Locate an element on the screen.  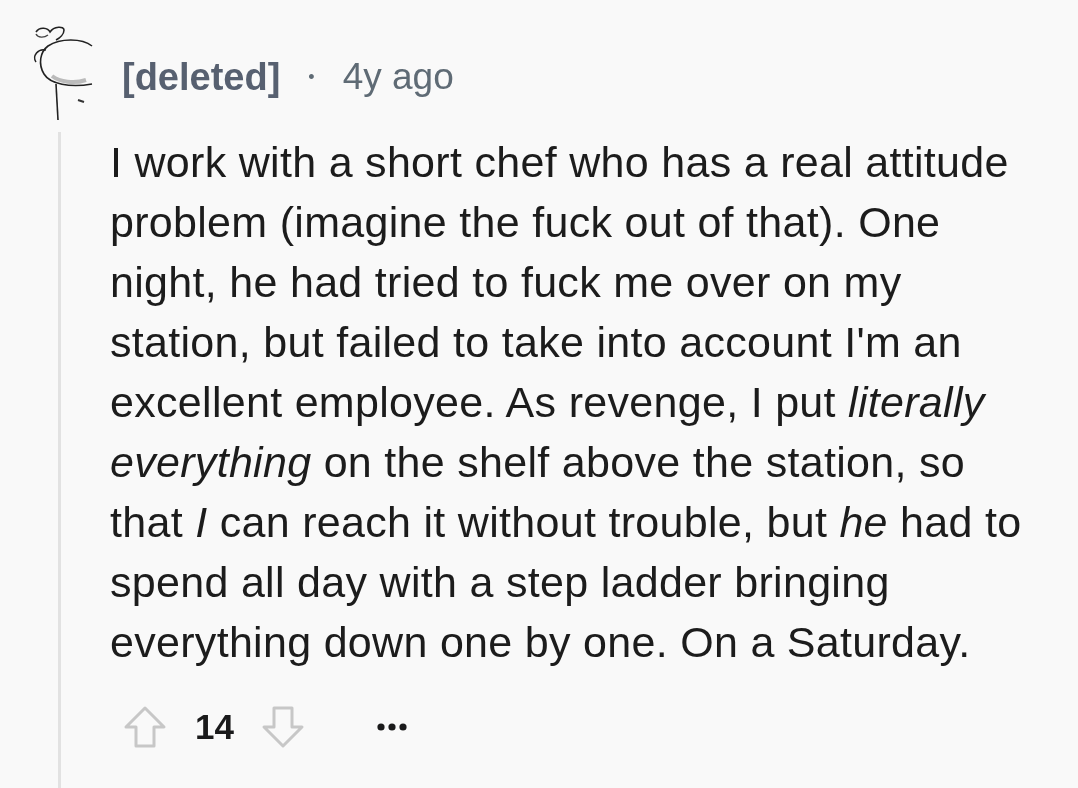
upvote-arrow-icon is located at coordinates (145, 727).